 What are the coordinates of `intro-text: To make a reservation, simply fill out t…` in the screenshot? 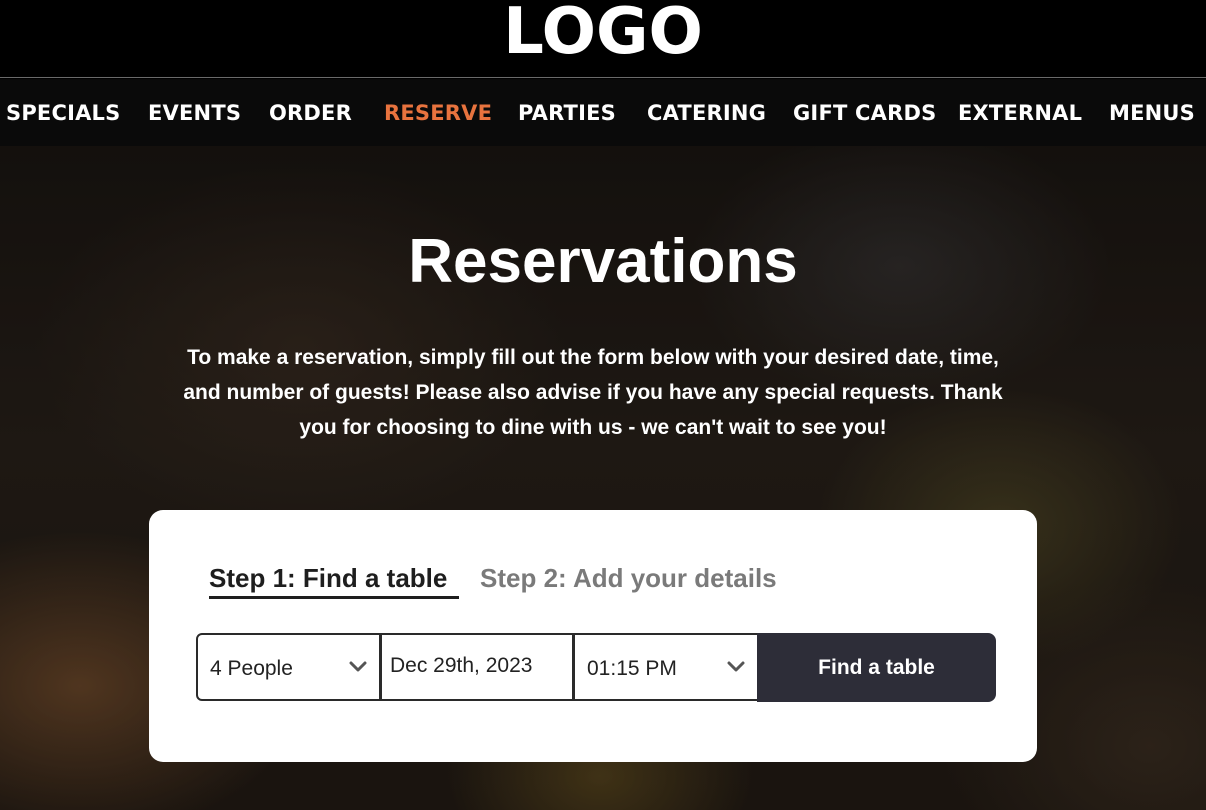 It's located at (593, 392).